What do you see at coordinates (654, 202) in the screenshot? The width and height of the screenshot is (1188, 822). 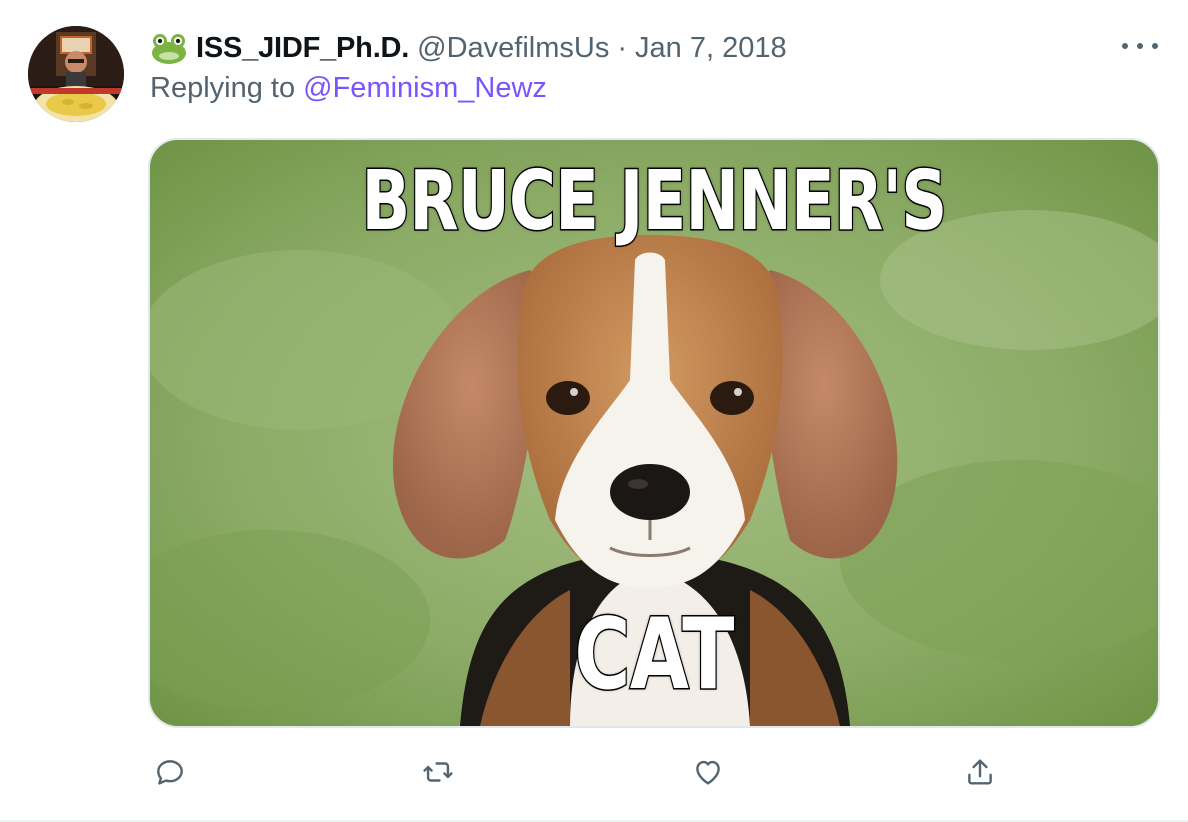 I see `meme-top-text: BRUCE JENNER'S` at bounding box center [654, 202].